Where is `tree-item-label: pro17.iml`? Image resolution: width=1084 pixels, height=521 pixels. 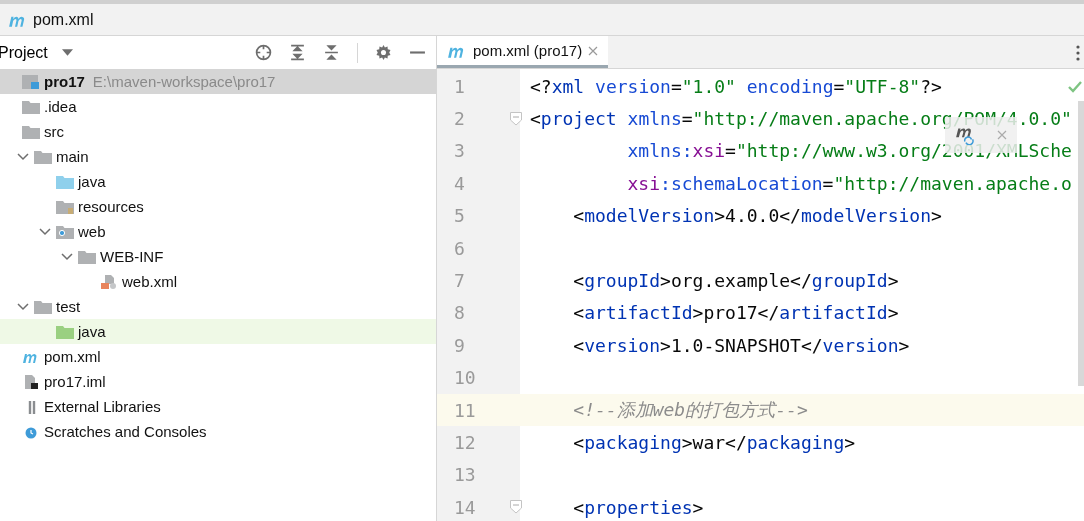 tree-item-label: pro17.iml is located at coordinates (75, 381).